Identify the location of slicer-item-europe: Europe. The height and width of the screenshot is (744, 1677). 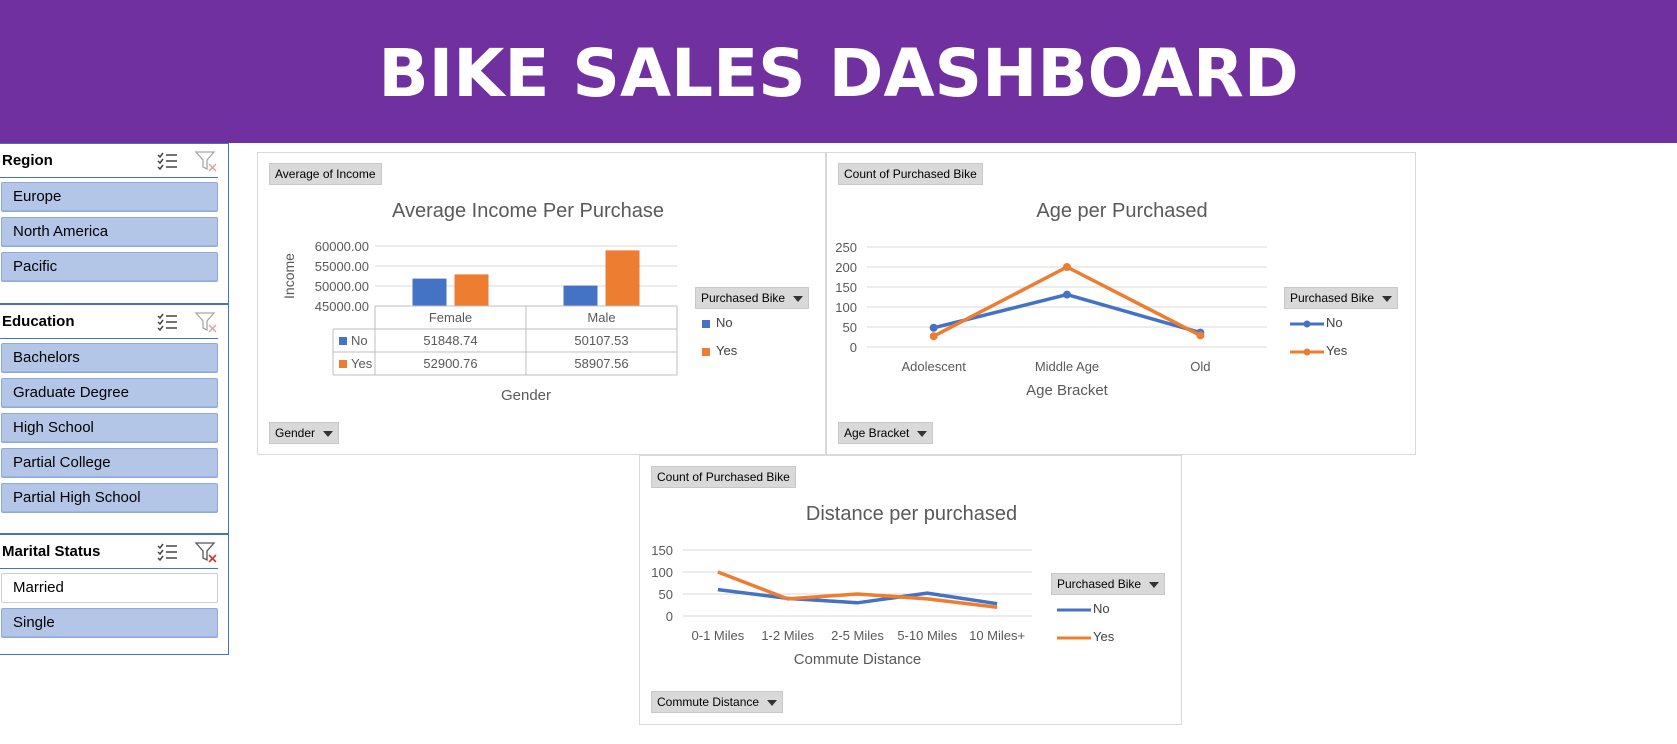
(109, 197).